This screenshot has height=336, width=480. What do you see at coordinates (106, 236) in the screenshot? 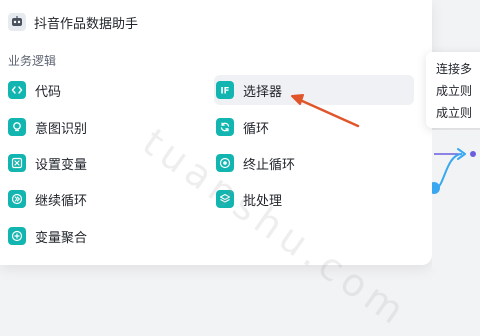
I see `node-item-variable-aggregate: 变量聚合` at bounding box center [106, 236].